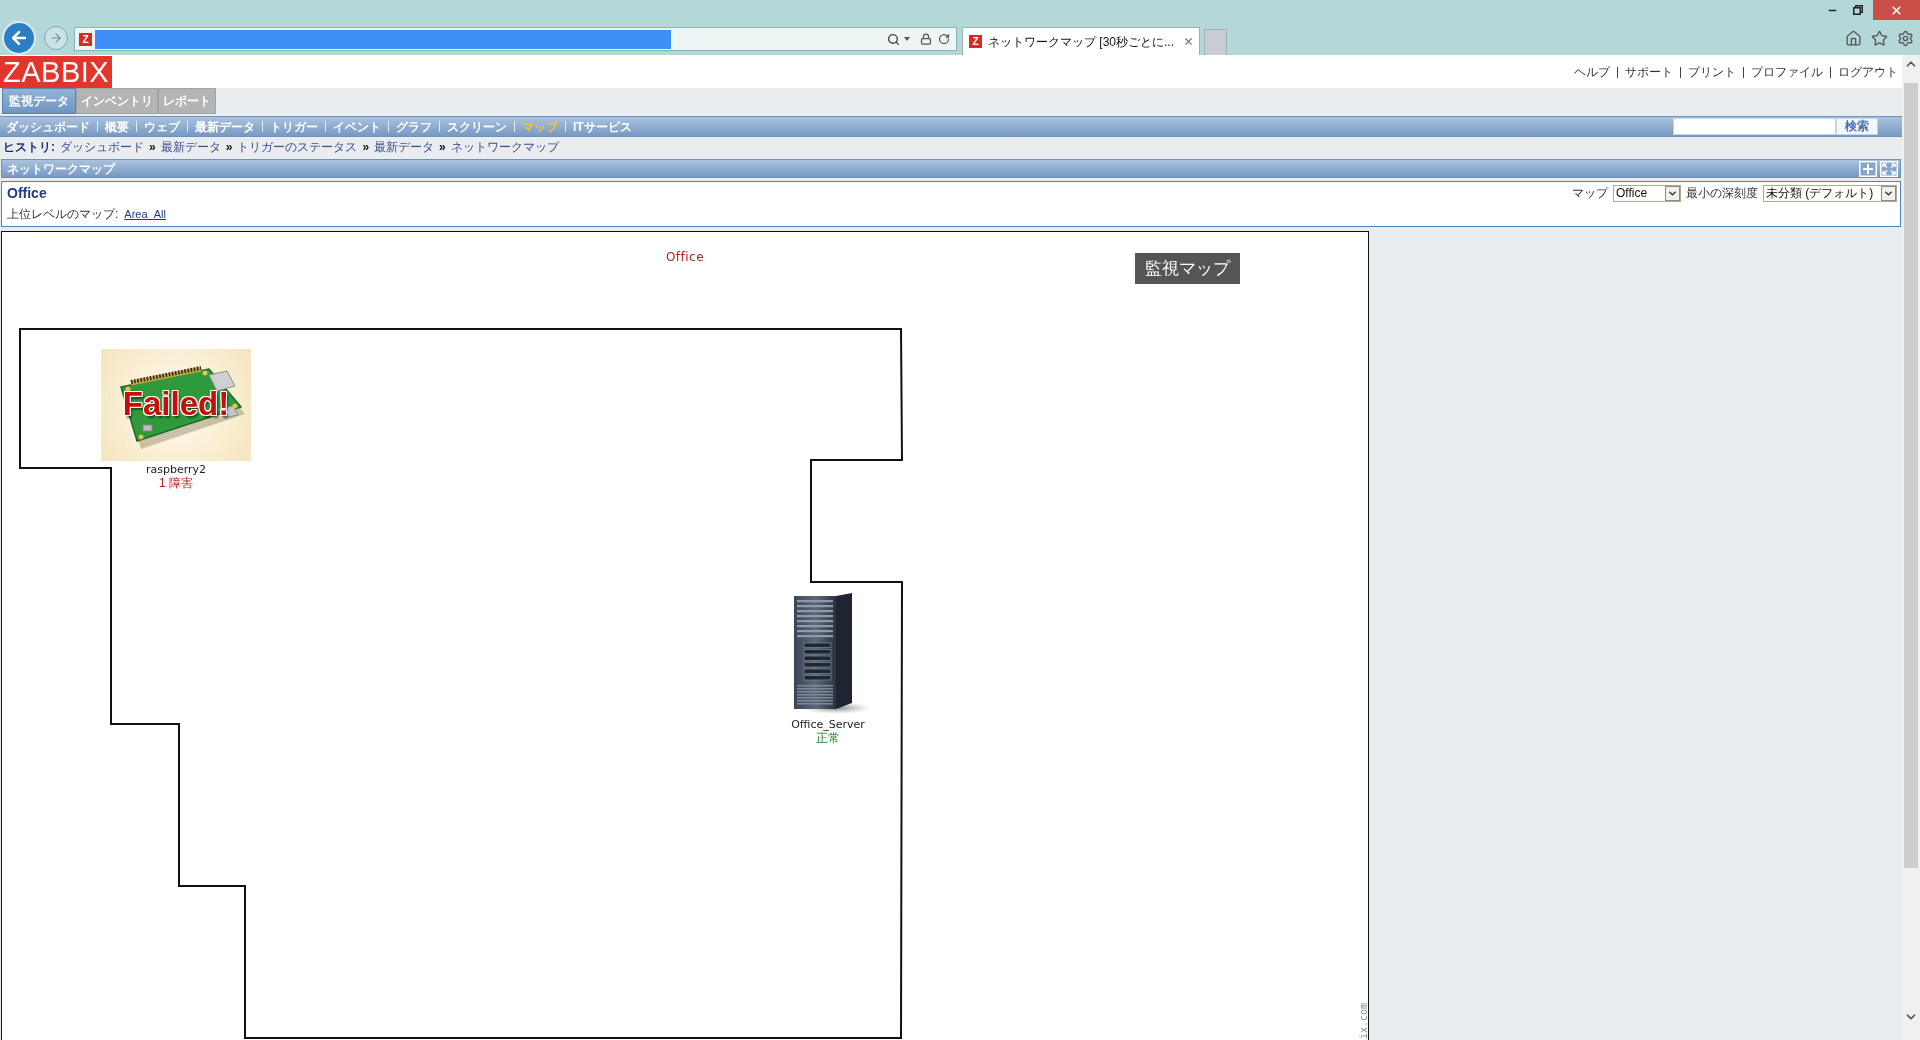  What do you see at coordinates (1722, 193) in the screenshot?
I see `severity-select-label: 最小の深刻度` at bounding box center [1722, 193].